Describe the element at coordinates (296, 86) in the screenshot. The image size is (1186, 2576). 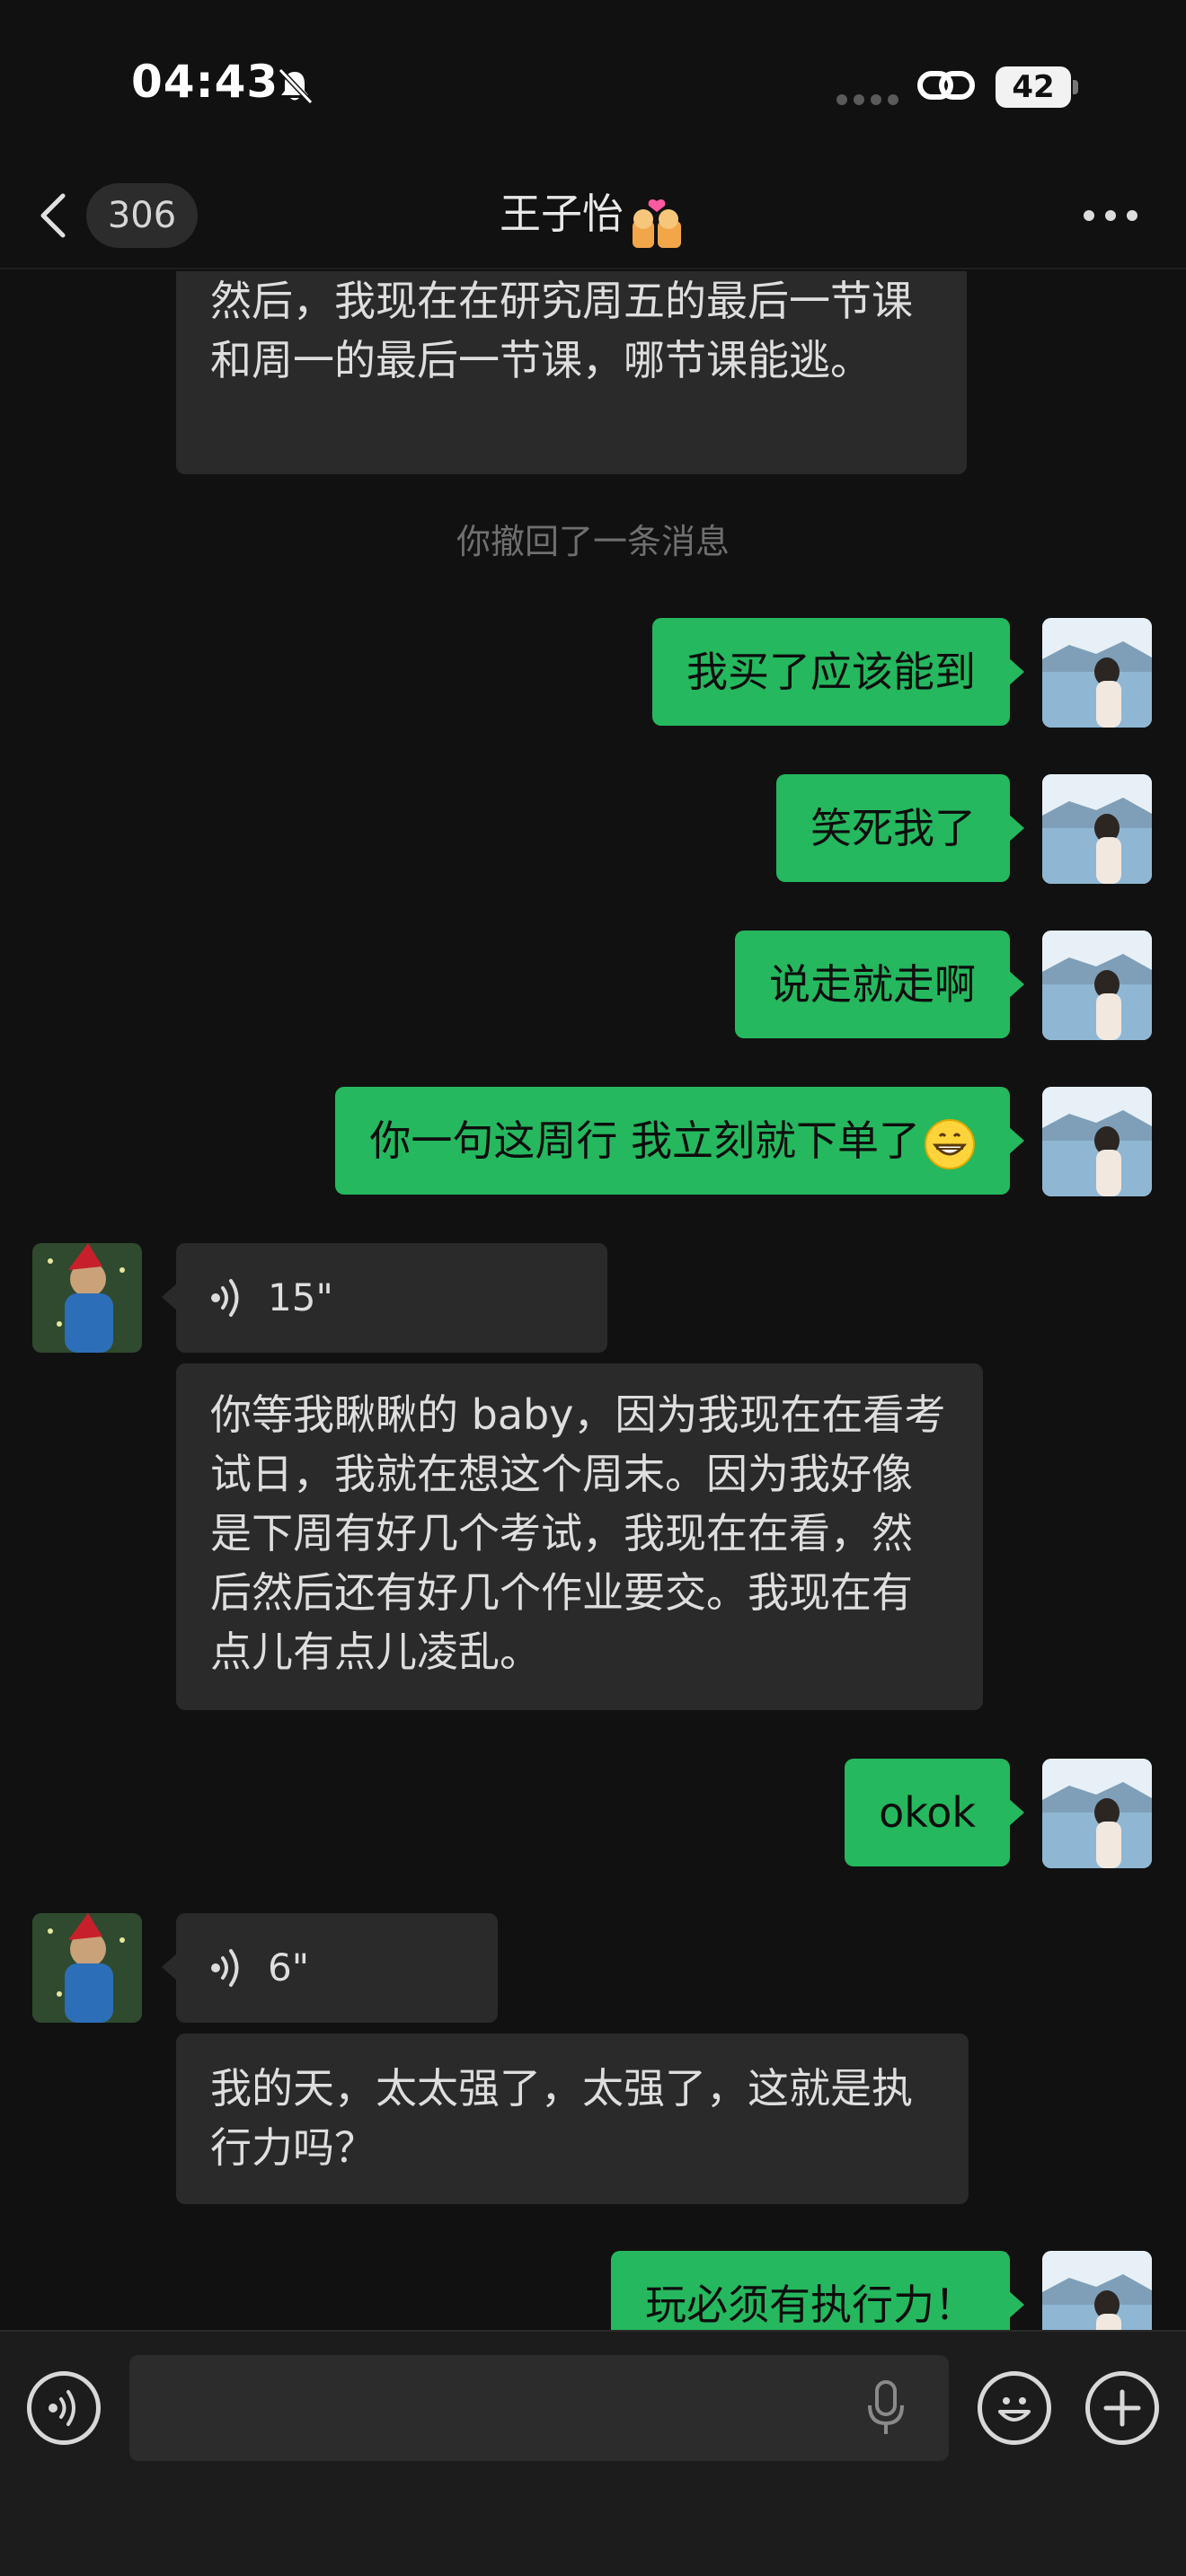
I see `bell-muted-icon` at that location.